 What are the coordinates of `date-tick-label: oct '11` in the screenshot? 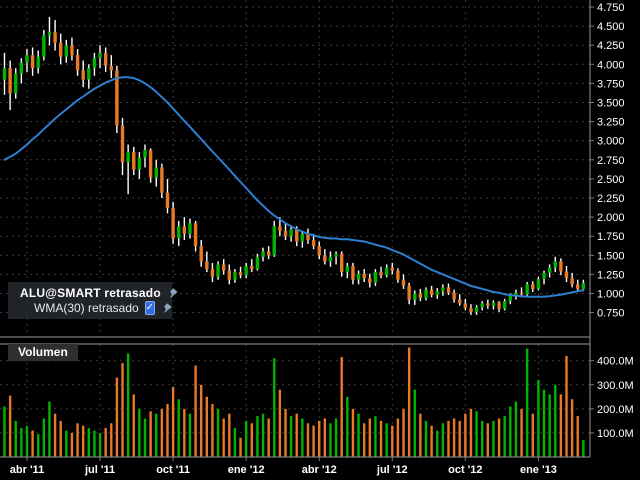 It's located at (173, 470).